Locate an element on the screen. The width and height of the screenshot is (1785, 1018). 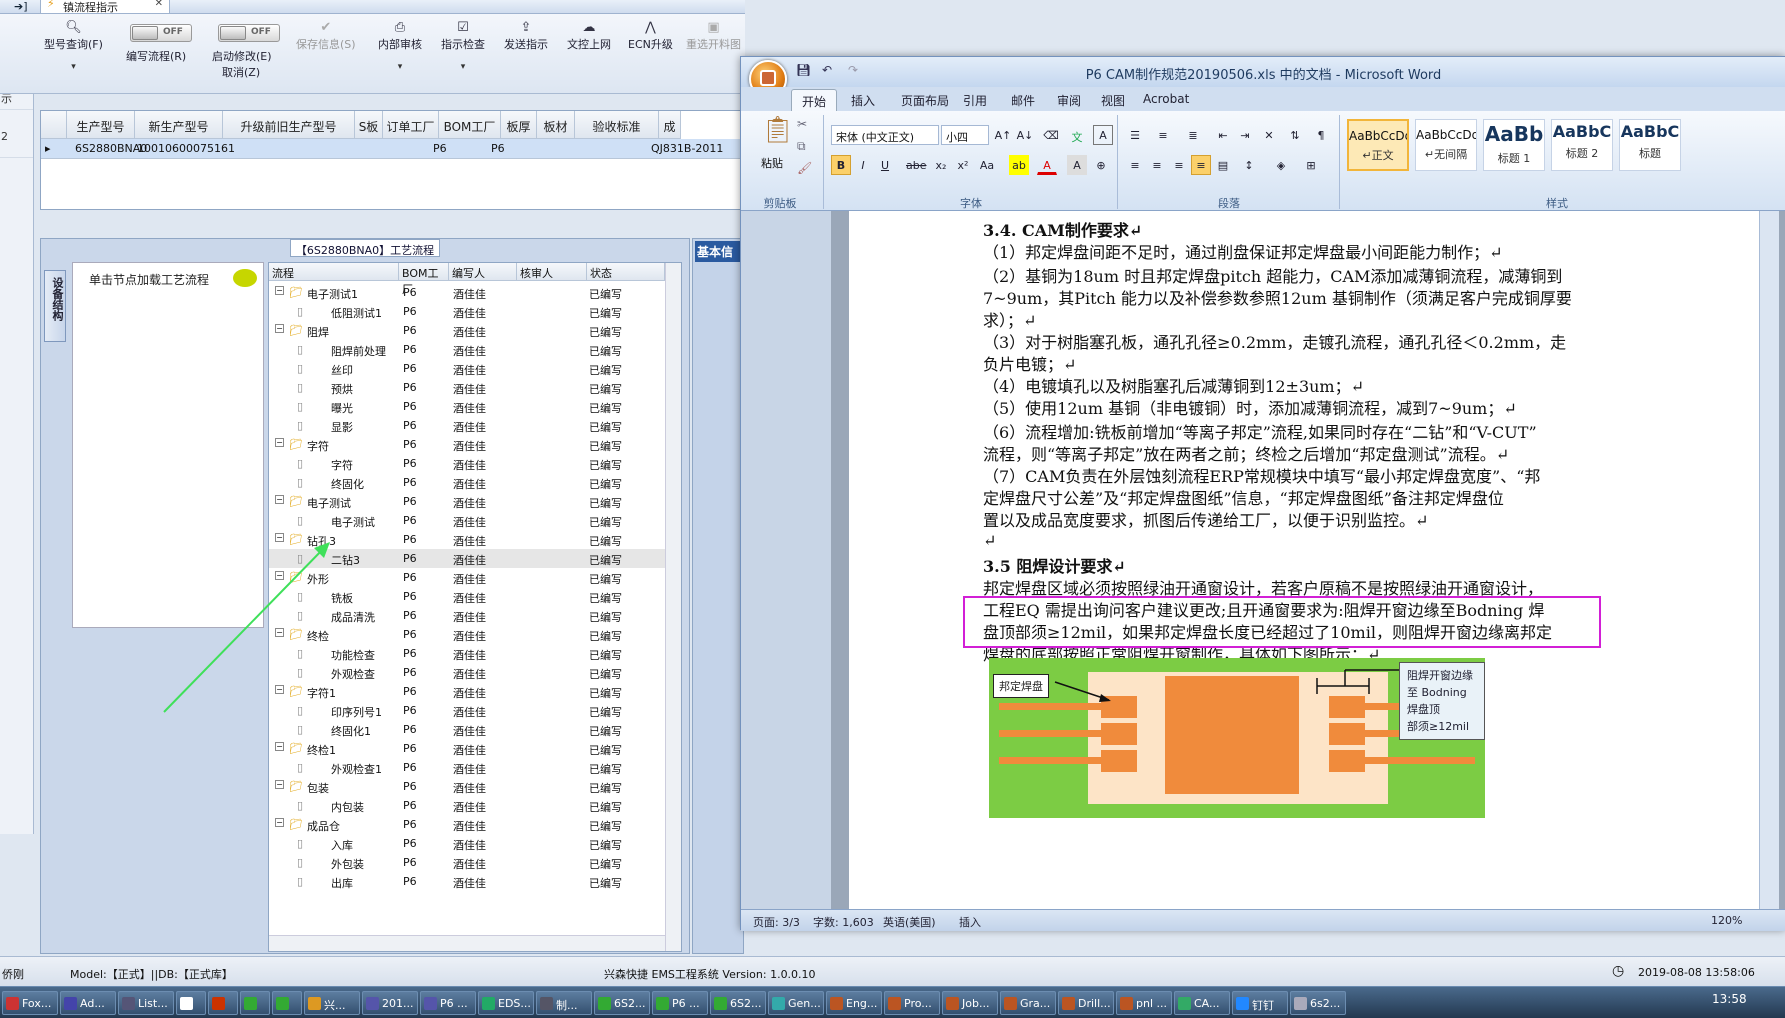
phonetic-icon: 文 is located at coordinates (1077, 135).